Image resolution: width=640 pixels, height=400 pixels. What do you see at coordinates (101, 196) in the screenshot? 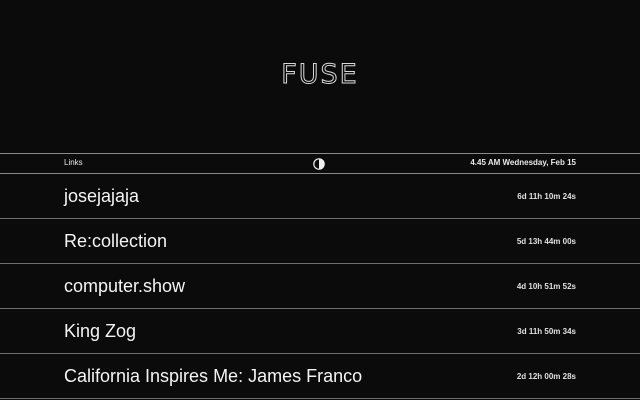
I see `item-title: josejajaja` at bounding box center [101, 196].